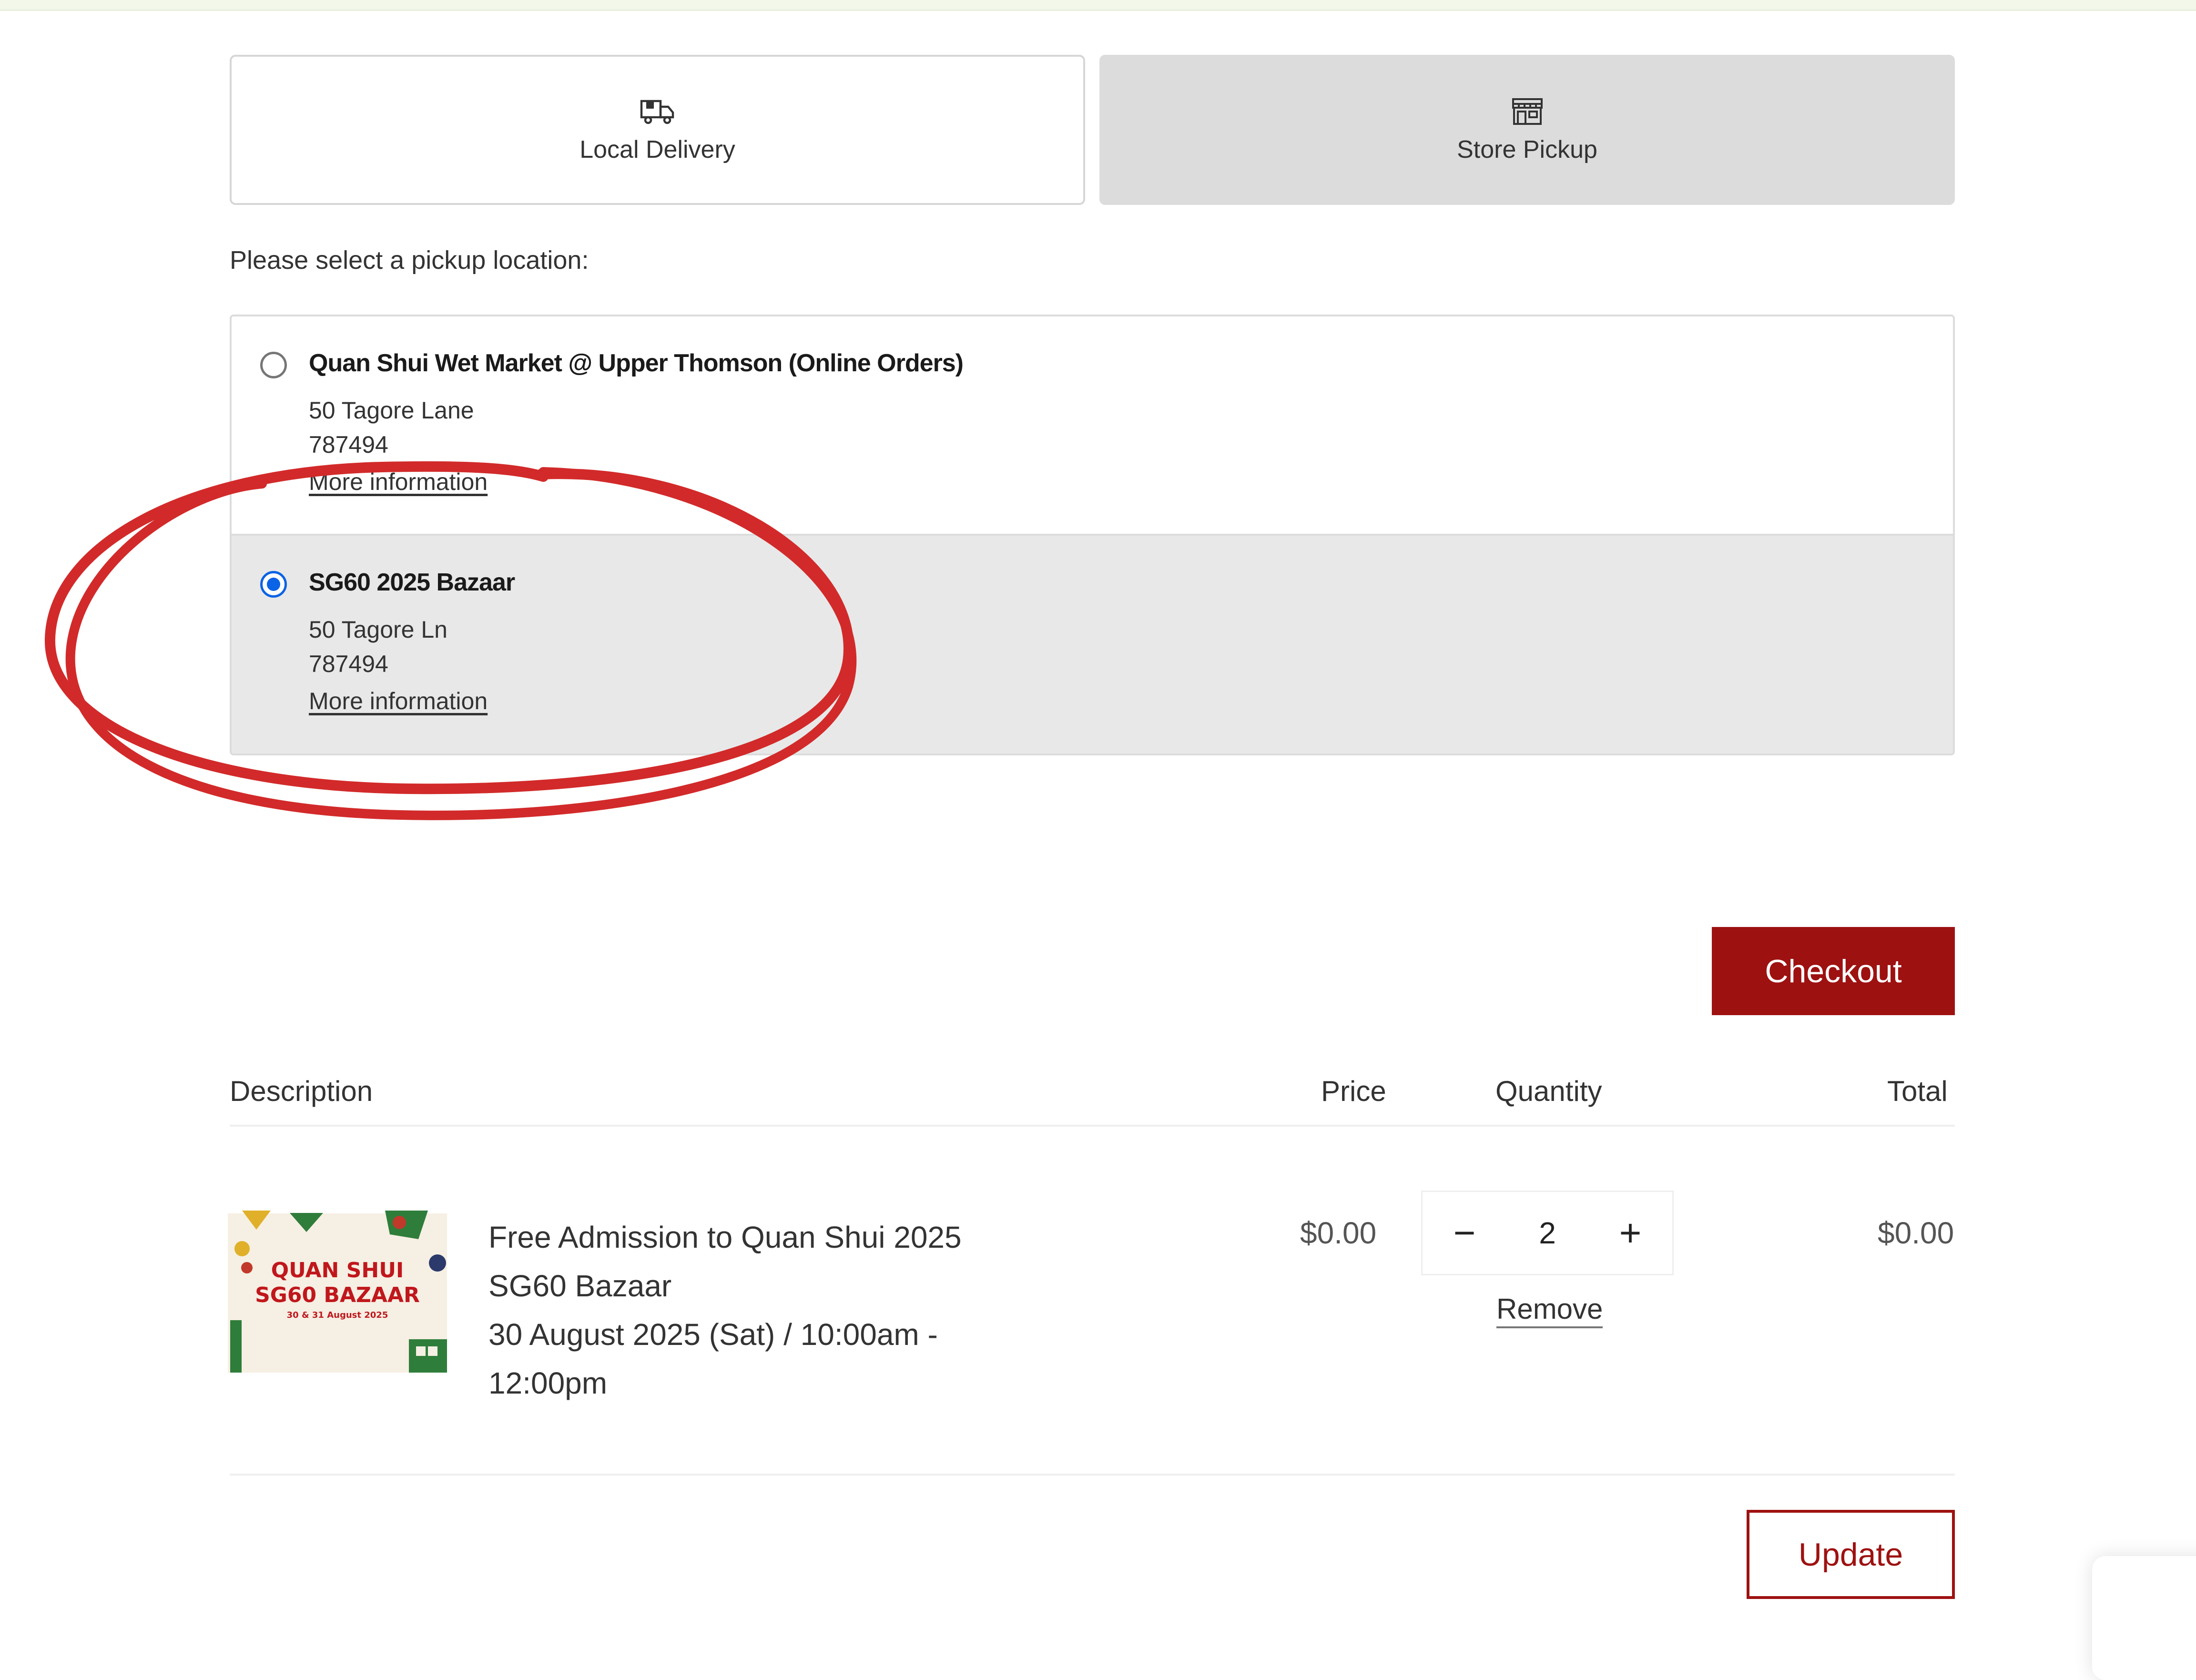  Describe the element at coordinates (657, 149) in the screenshot. I see `tab-local-delivery-label: Local Delivery` at that location.